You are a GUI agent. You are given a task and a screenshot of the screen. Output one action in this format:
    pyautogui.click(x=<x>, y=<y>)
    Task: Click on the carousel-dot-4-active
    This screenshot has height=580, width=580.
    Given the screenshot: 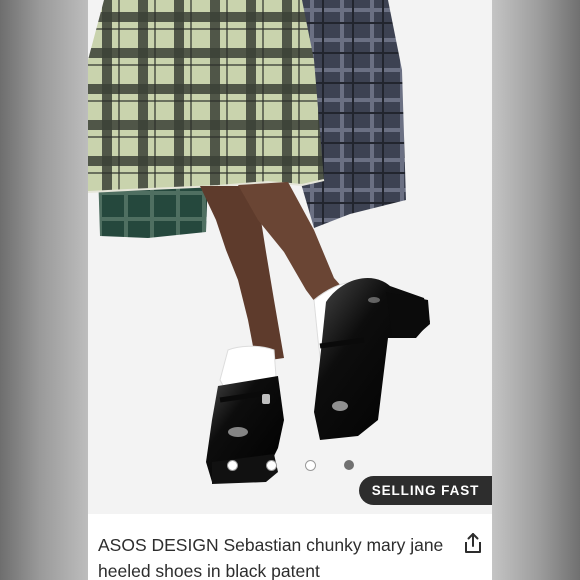 What is the action you would take?
    pyautogui.click(x=348, y=465)
    